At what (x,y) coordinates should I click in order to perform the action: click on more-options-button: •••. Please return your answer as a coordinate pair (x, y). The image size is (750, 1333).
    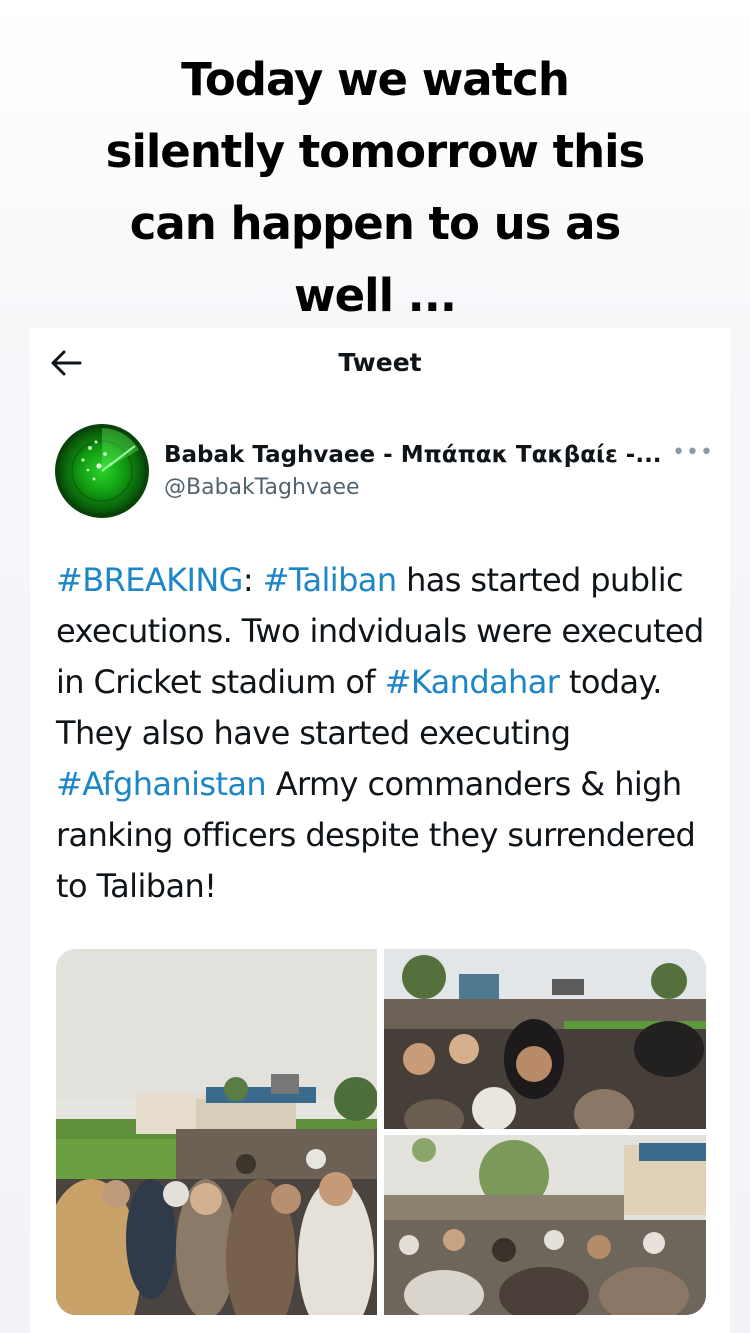
    Looking at the image, I should click on (692, 453).